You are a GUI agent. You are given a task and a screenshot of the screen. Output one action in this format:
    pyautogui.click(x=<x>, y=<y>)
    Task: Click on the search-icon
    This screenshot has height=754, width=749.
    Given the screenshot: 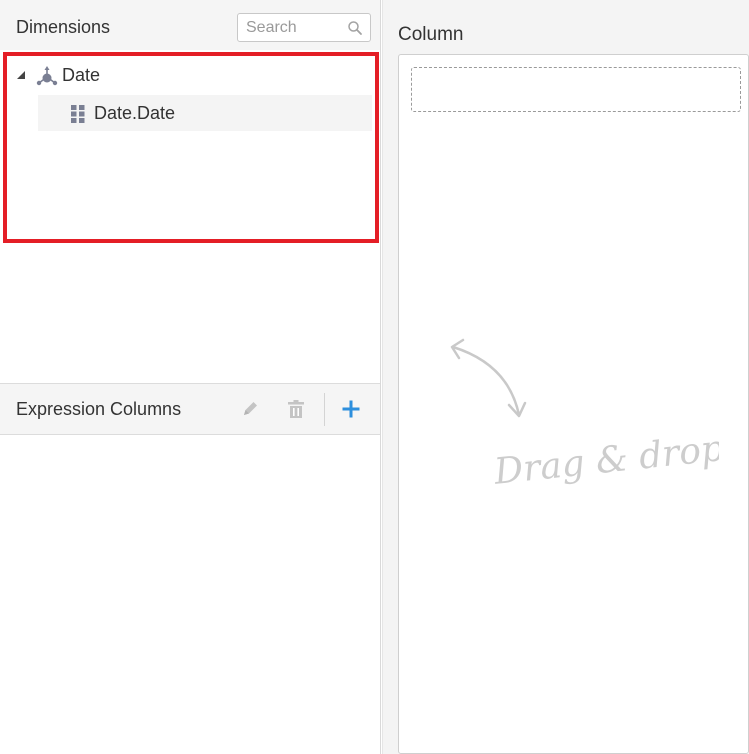 What is the action you would take?
    pyautogui.click(x=355, y=28)
    